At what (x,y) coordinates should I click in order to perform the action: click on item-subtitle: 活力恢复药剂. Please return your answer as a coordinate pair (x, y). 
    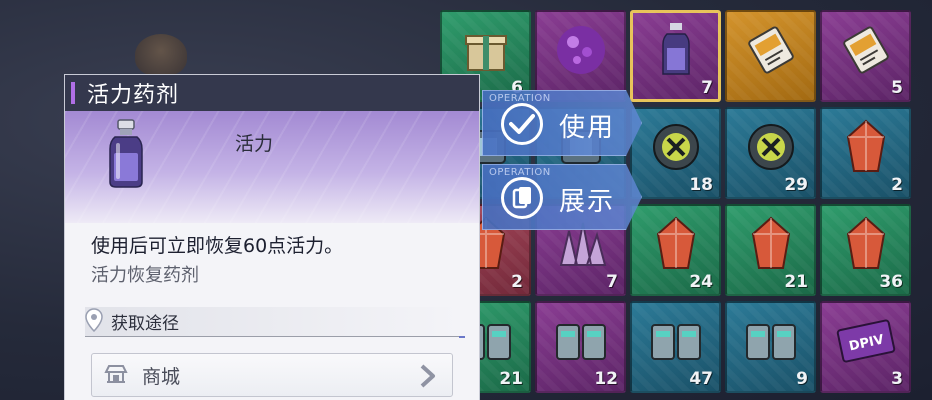
    Looking at the image, I should click on (145, 275).